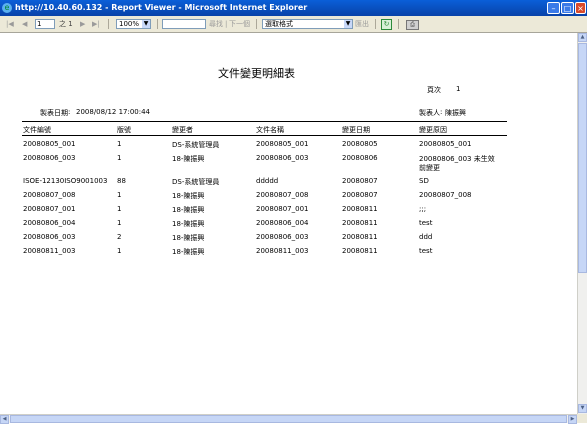 Image resolution: width=587 pixels, height=424 pixels. I want to click on ie-logo-icon: e, so click(7, 8).